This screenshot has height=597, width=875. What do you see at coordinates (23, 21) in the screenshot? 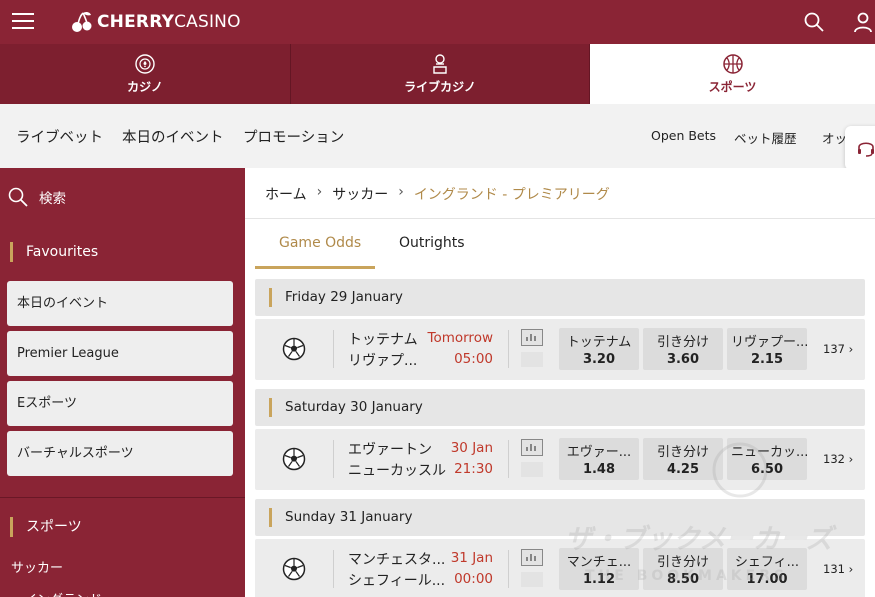
I see `menu-icon` at bounding box center [23, 21].